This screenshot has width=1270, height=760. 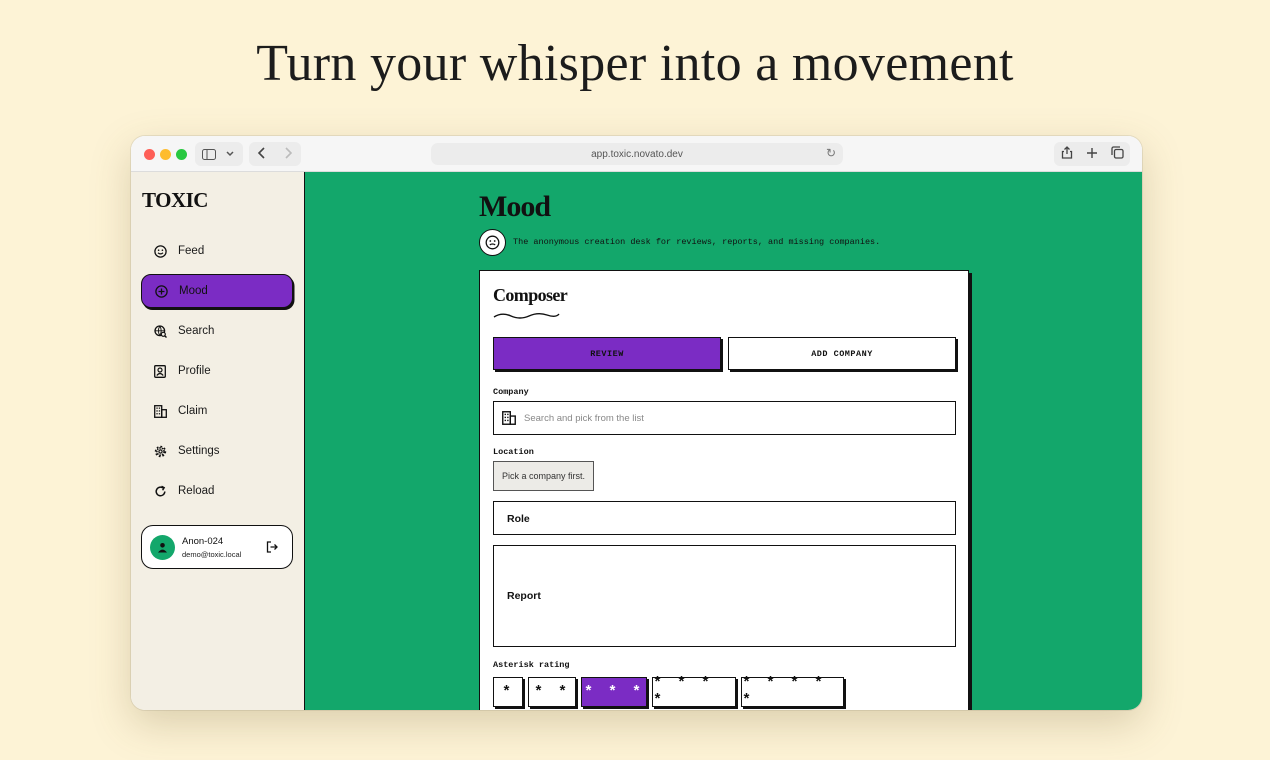 What do you see at coordinates (217, 251) in the screenshot?
I see `sidebar-item-feed: Feed` at bounding box center [217, 251].